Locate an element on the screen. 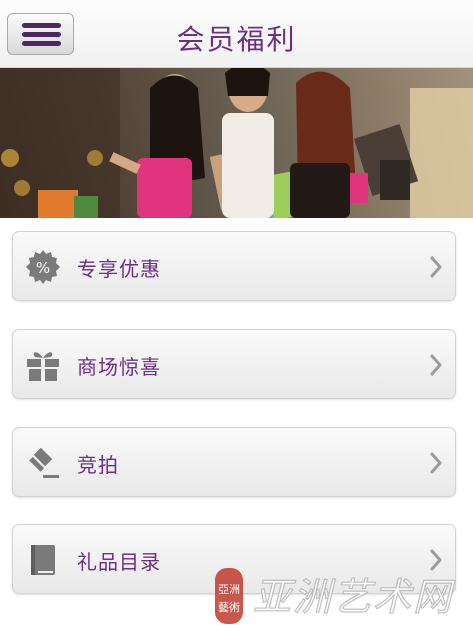 The width and height of the screenshot is (473, 628). header-bar: 会员福利 is located at coordinates (236, 34).